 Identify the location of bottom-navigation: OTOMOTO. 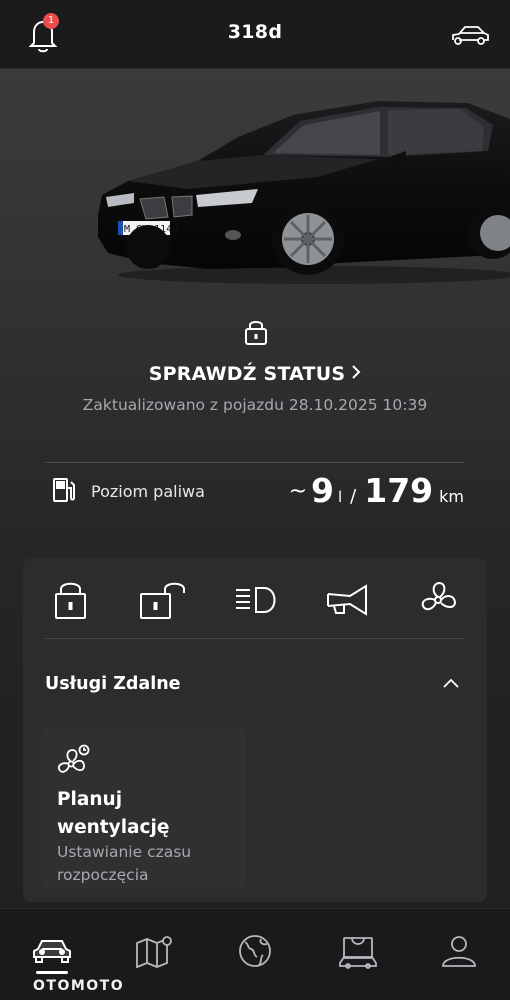
(255, 954).